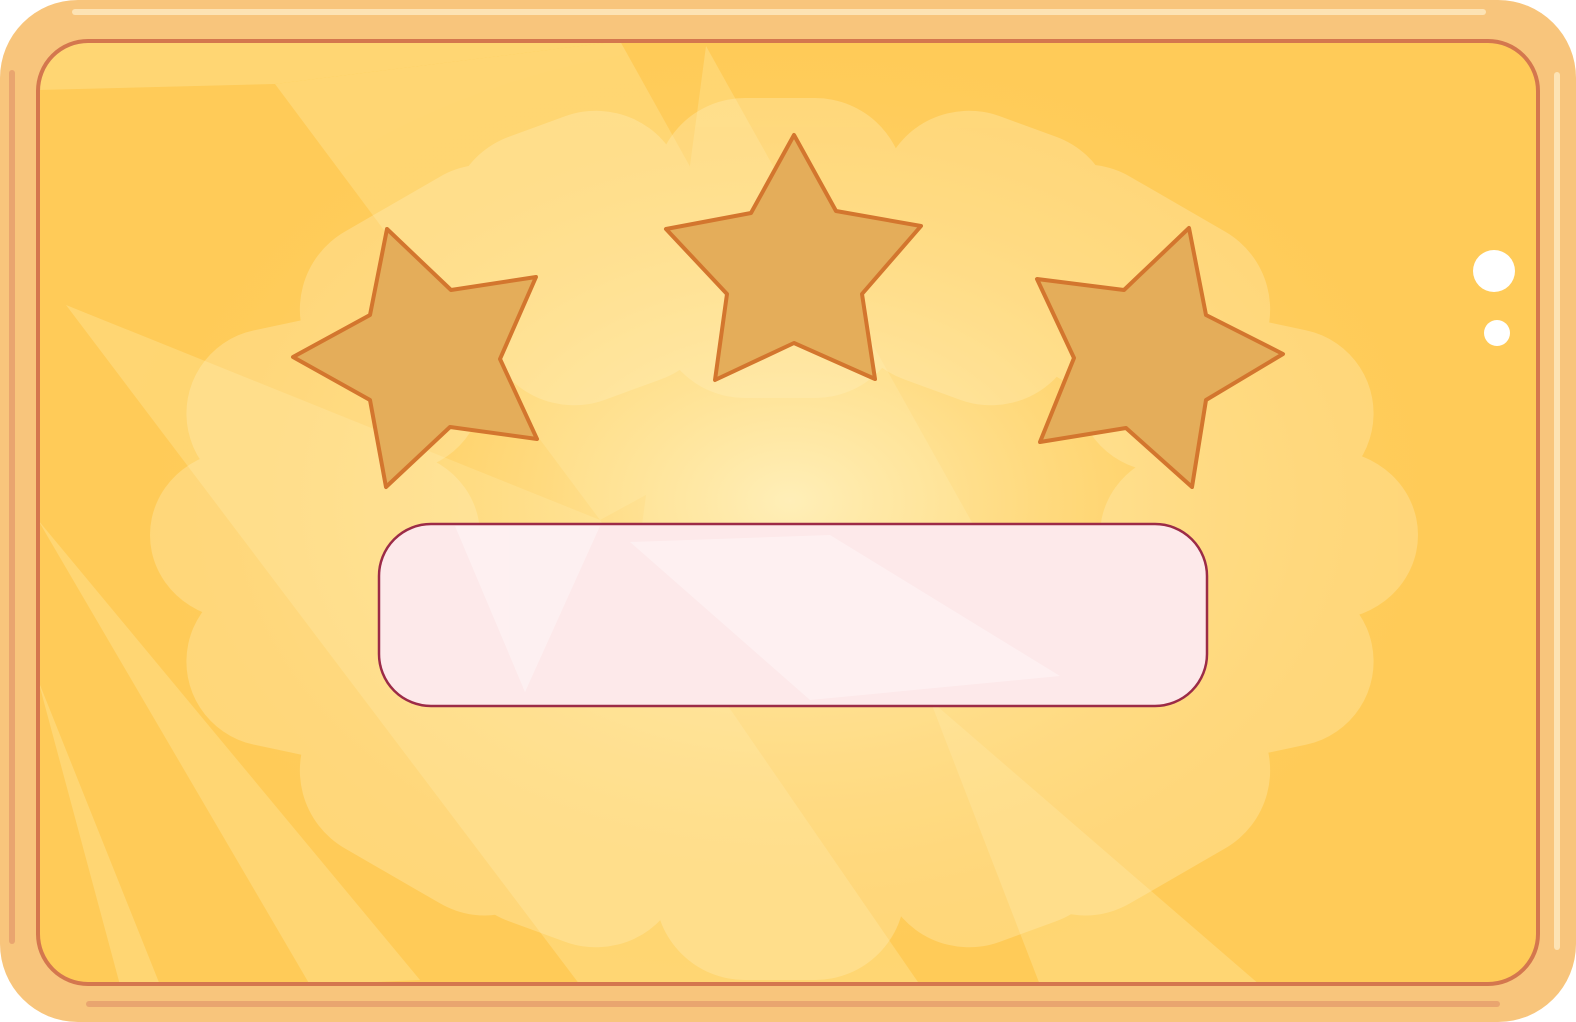 The height and width of the screenshot is (1022, 1576). I want to click on result-box, so click(793, 615).